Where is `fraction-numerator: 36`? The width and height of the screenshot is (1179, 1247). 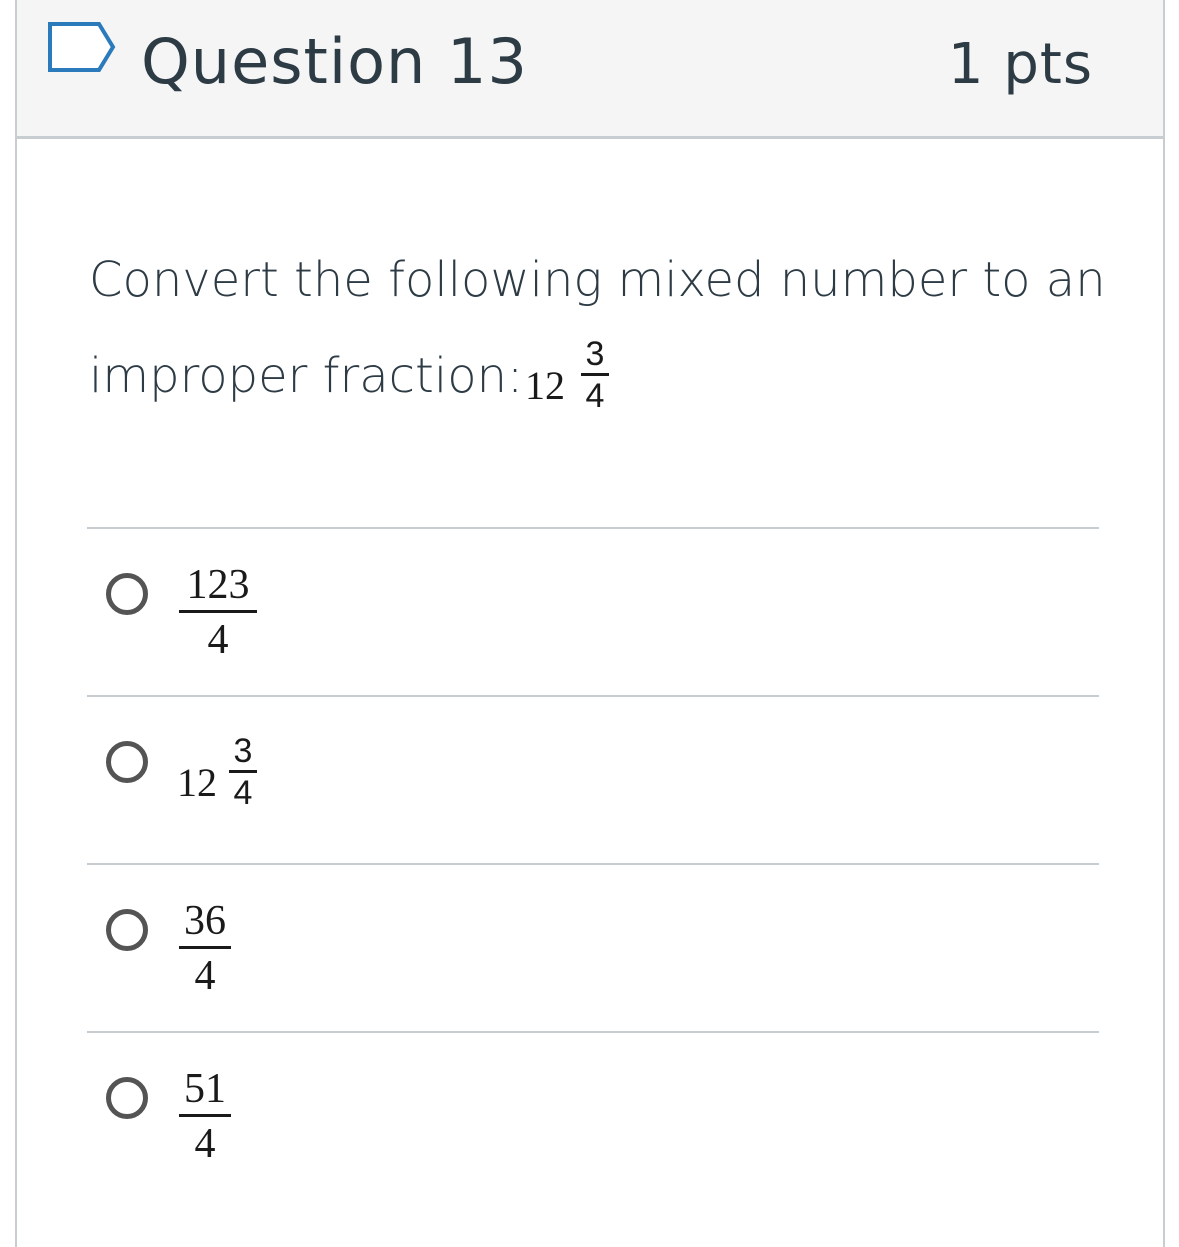
fraction-numerator: 36 is located at coordinates (205, 921).